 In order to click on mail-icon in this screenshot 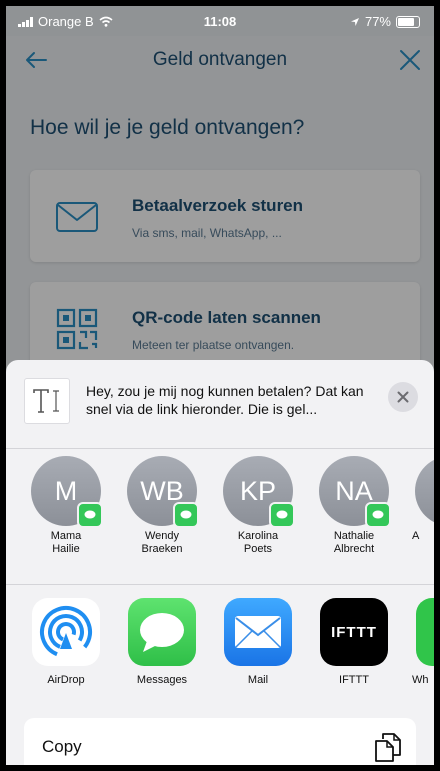, I will do `click(258, 632)`.